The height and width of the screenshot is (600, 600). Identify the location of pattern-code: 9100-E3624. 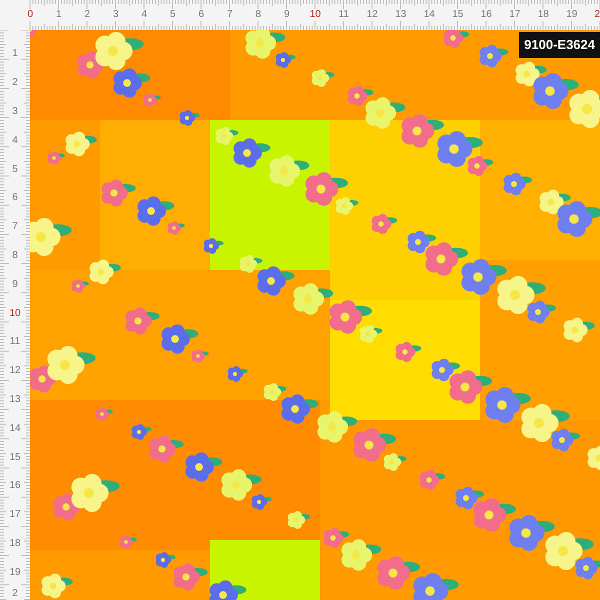
(559, 45).